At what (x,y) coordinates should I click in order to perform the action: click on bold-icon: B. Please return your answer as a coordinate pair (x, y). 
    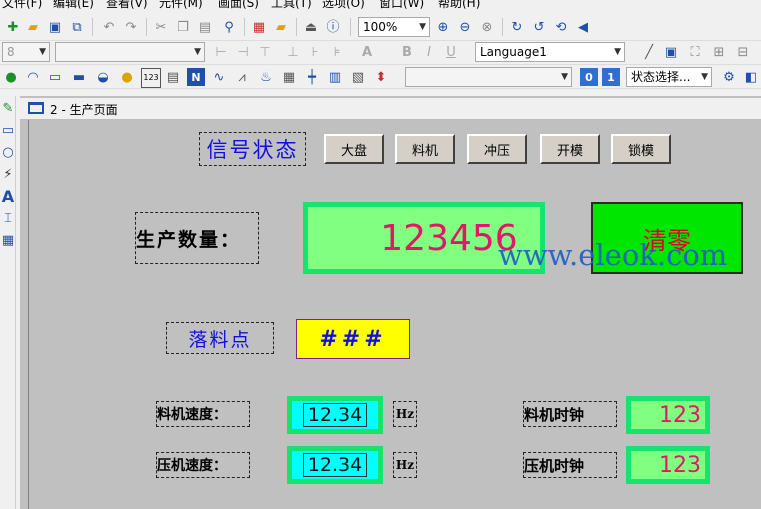
    Looking at the image, I should click on (407, 52).